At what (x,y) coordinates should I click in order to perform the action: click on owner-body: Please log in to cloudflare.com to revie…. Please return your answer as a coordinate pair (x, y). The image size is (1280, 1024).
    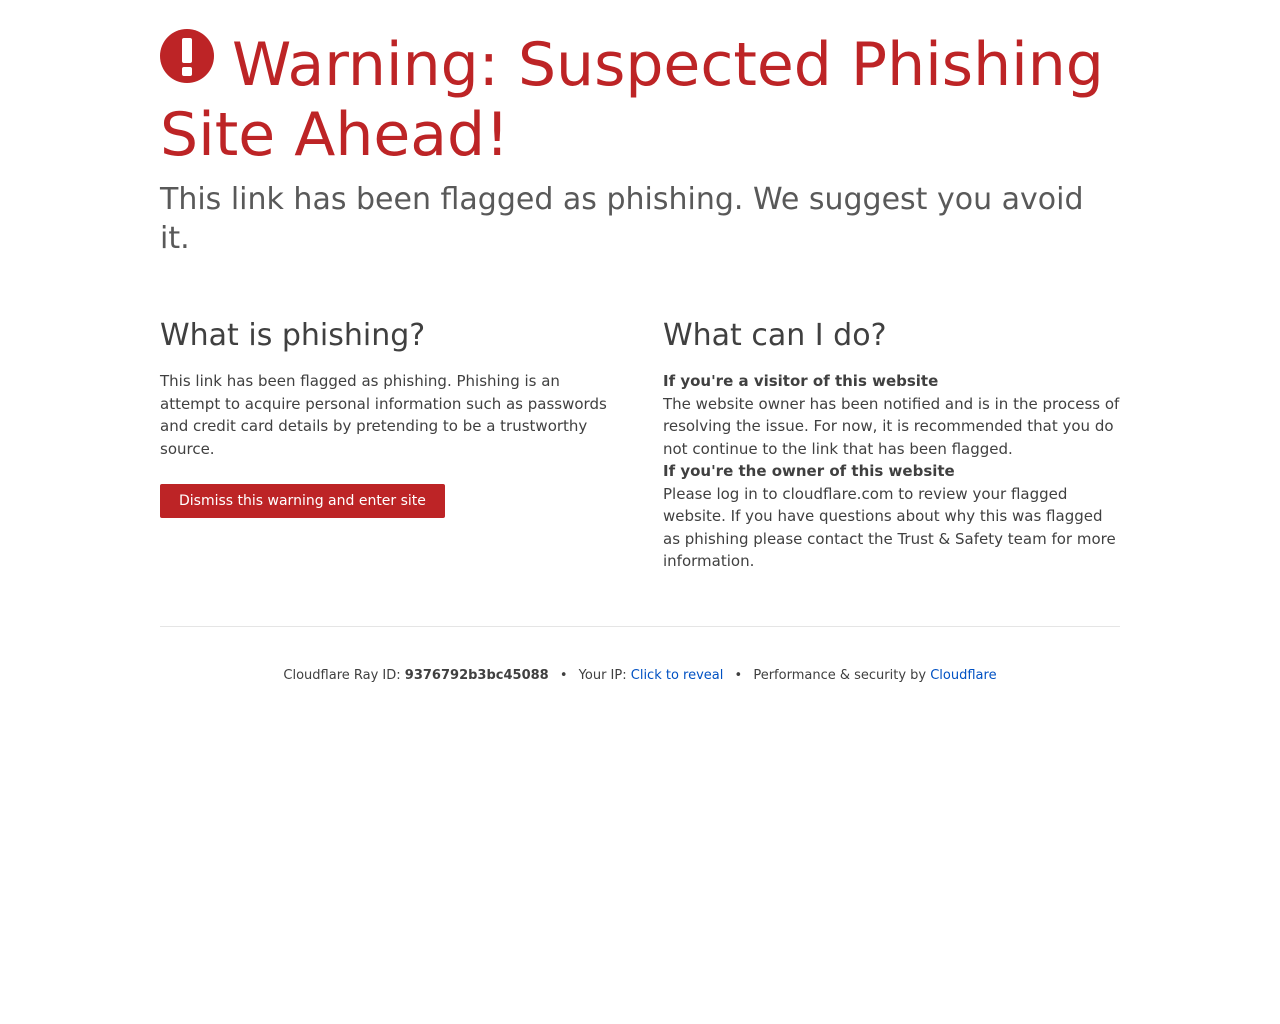
    Looking at the image, I should click on (889, 527).